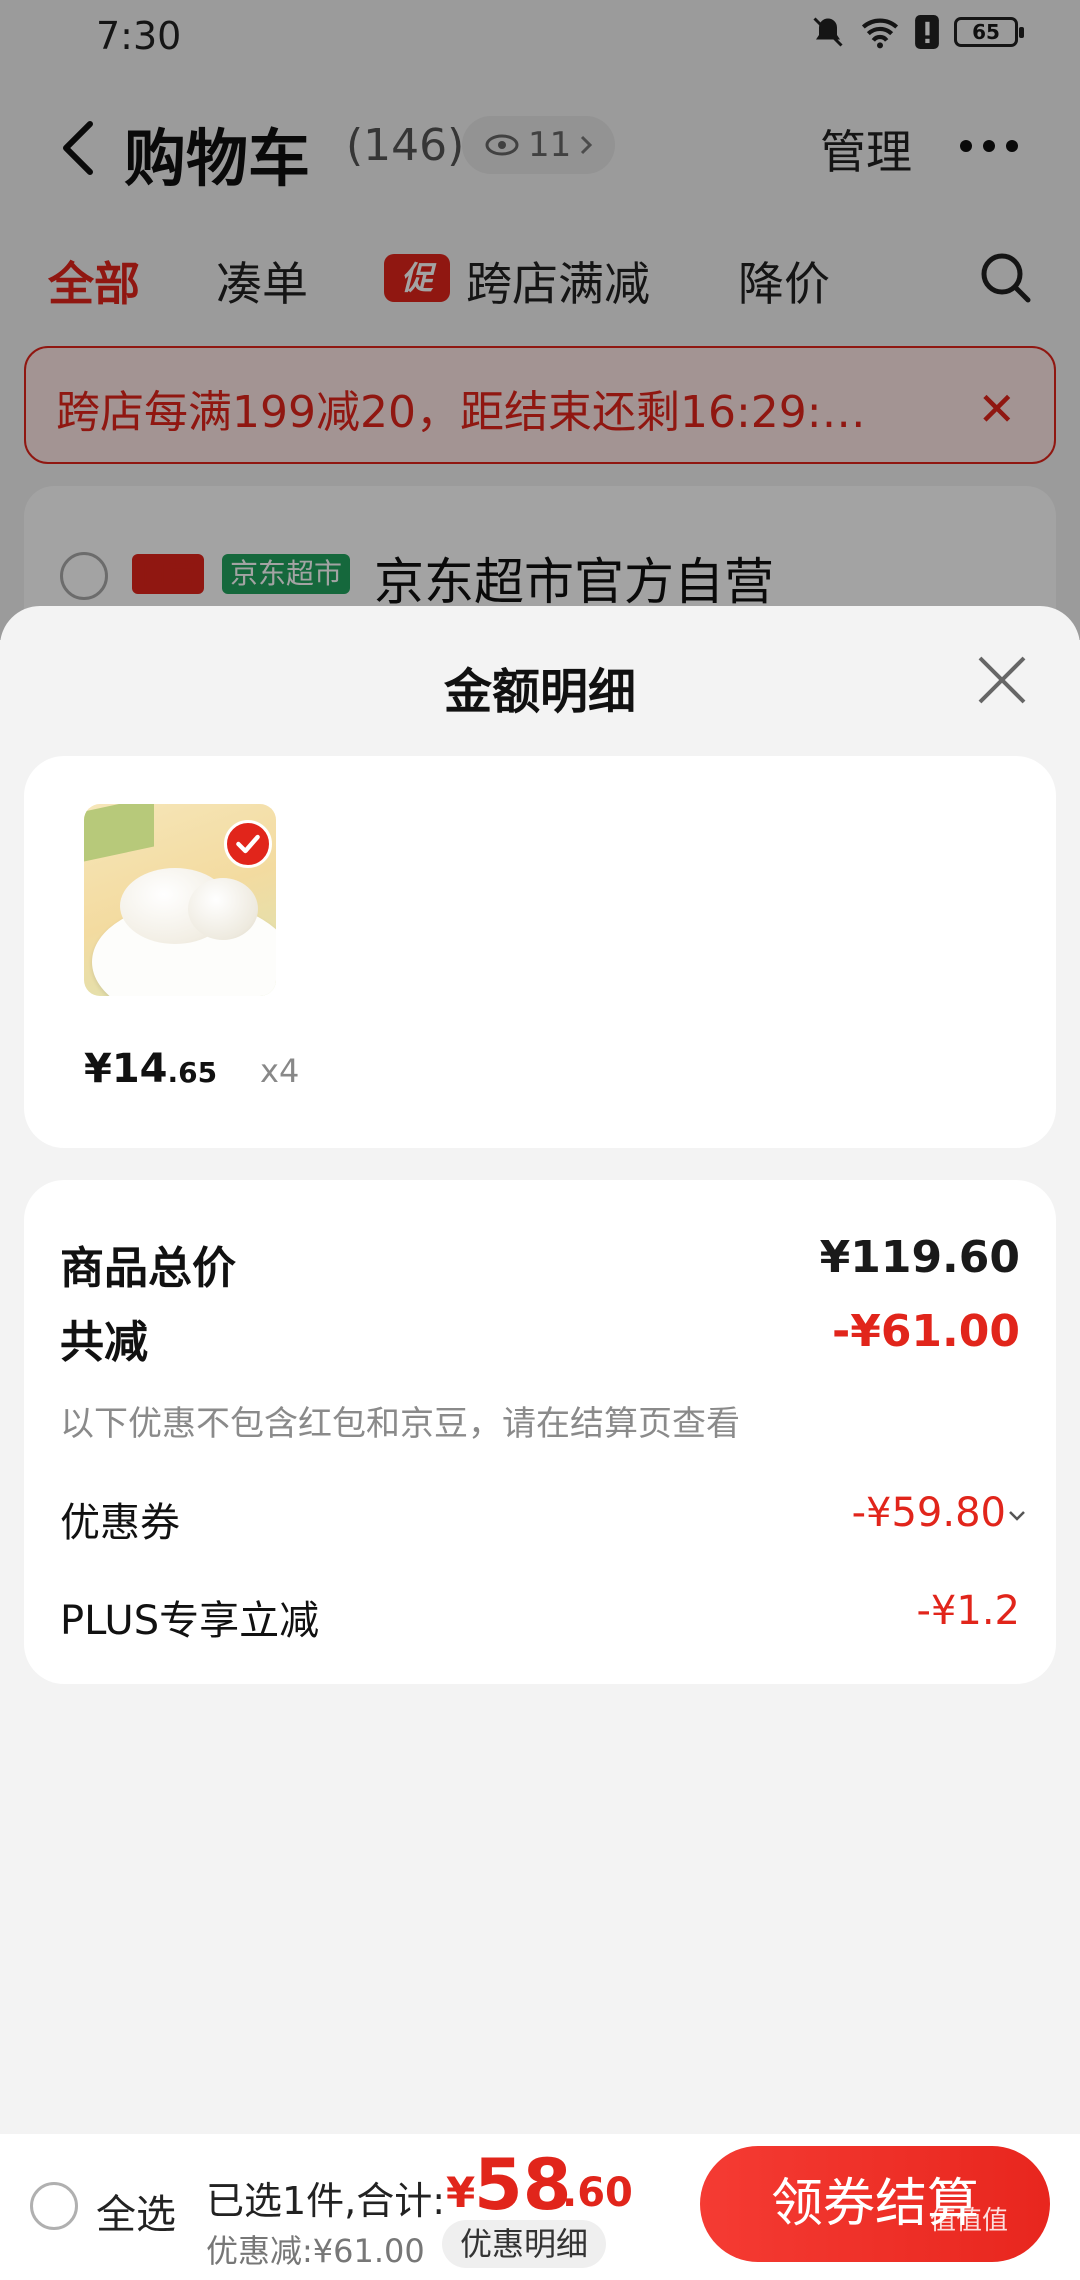  What do you see at coordinates (539, 692) in the screenshot?
I see `sheet-title: 金额明细` at bounding box center [539, 692].